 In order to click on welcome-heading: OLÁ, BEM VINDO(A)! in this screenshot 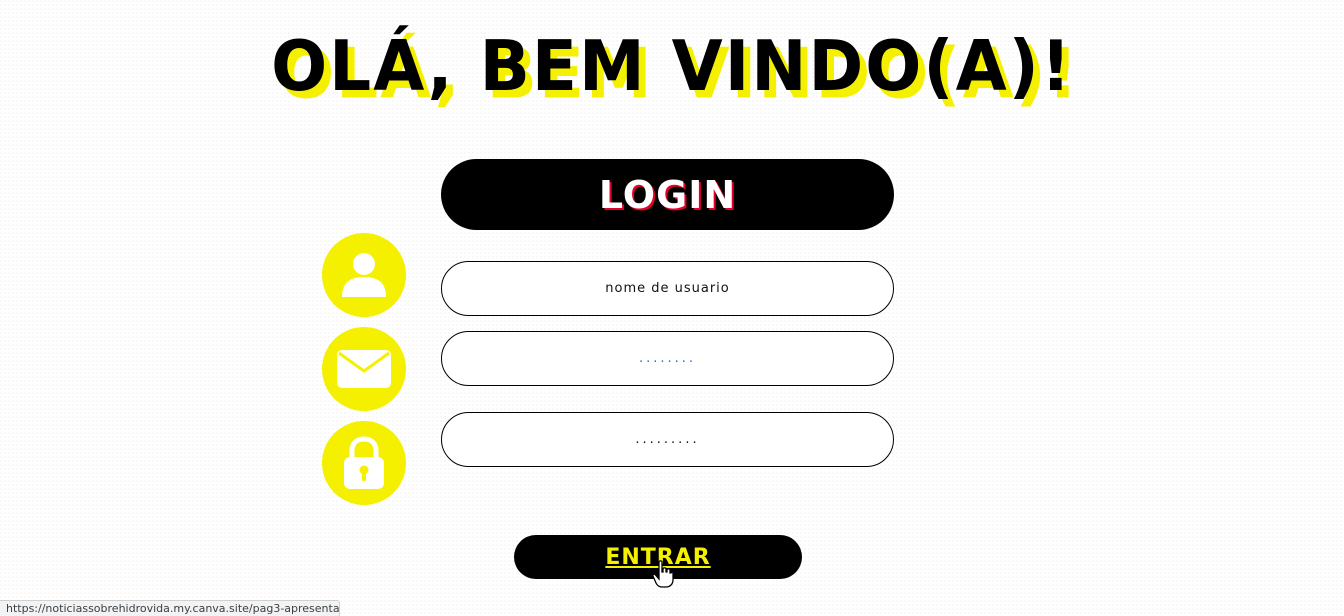, I will do `click(672, 66)`.